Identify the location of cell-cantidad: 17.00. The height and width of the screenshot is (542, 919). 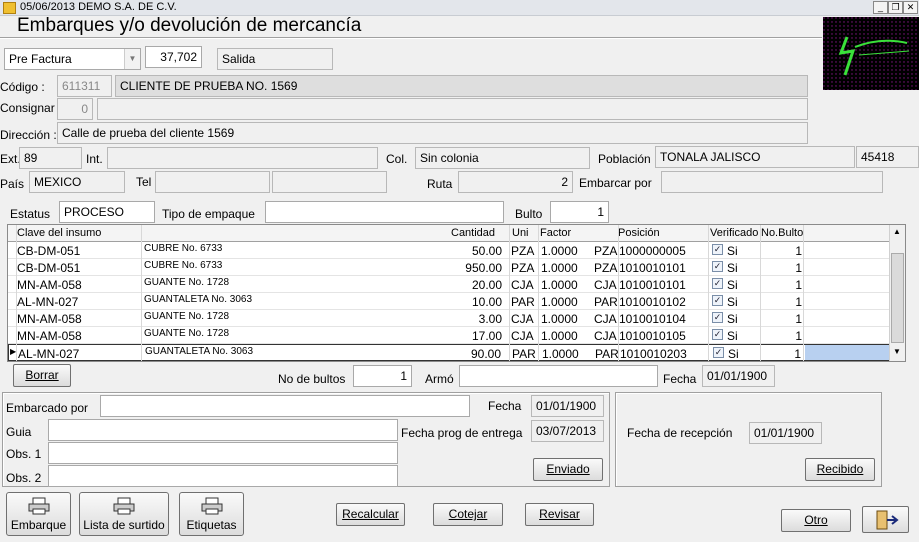
(486, 336).